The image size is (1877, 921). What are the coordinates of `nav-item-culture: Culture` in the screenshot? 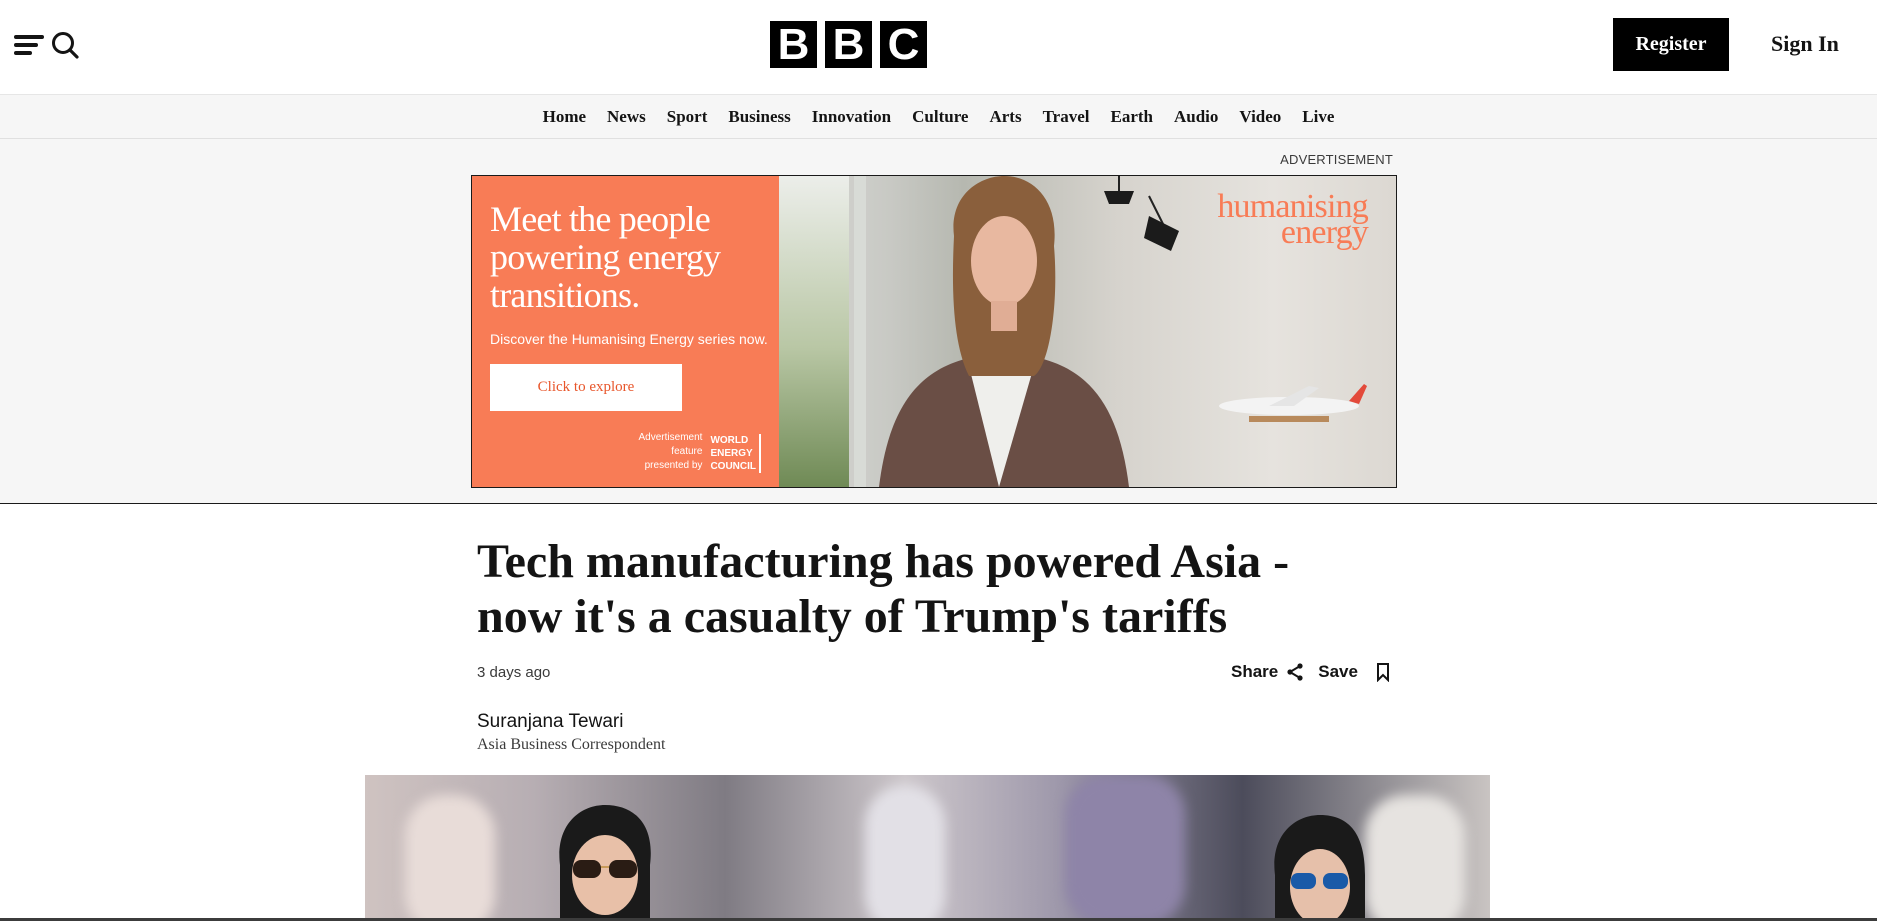 It's located at (940, 117).